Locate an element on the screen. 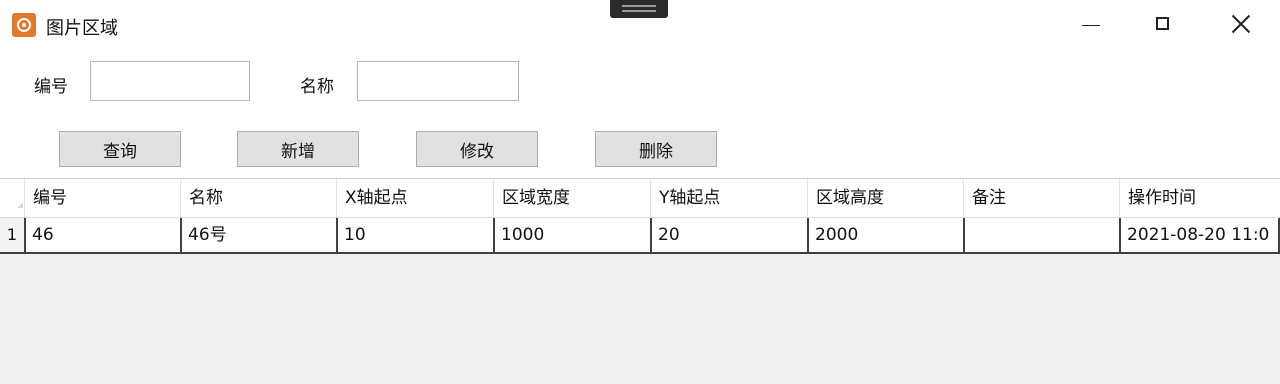 Image resolution: width=1280 pixels, height=384 pixels. delete-button: 删除 is located at coordinates (656, 149).